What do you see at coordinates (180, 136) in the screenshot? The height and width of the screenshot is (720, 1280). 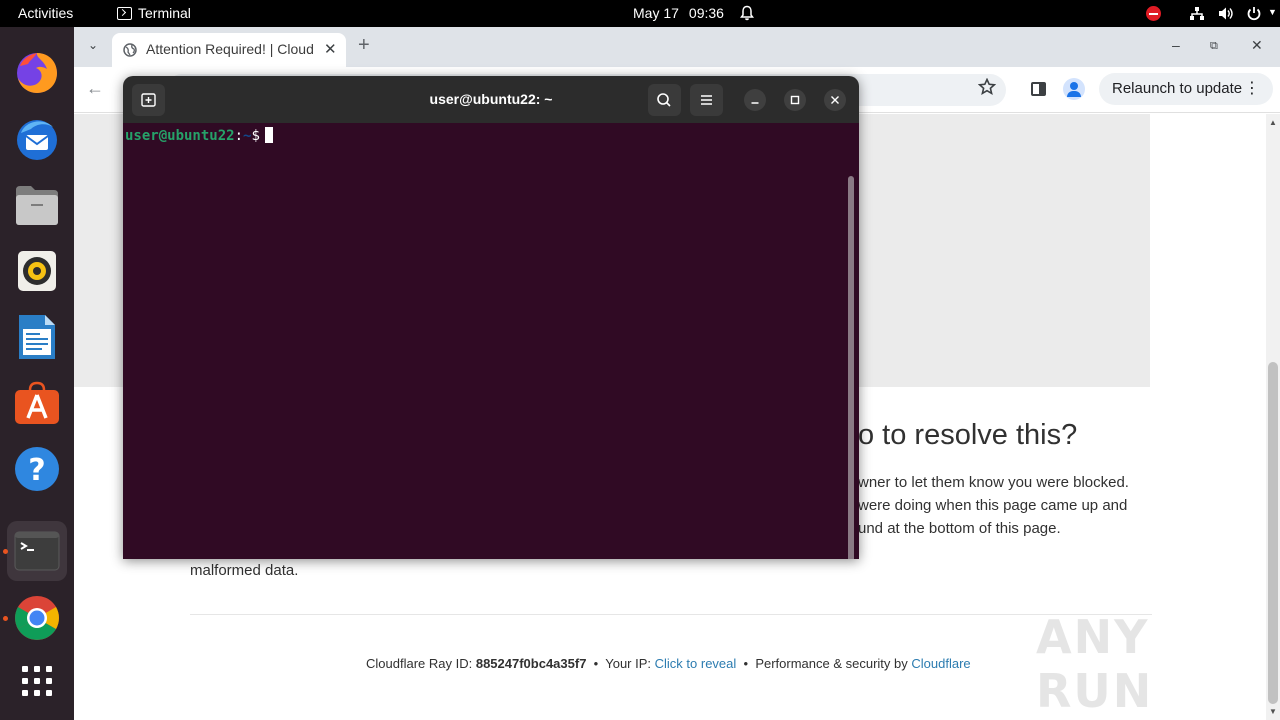 I see `prompt-user: user@ubuntu22` at bounding box center [180, 136].